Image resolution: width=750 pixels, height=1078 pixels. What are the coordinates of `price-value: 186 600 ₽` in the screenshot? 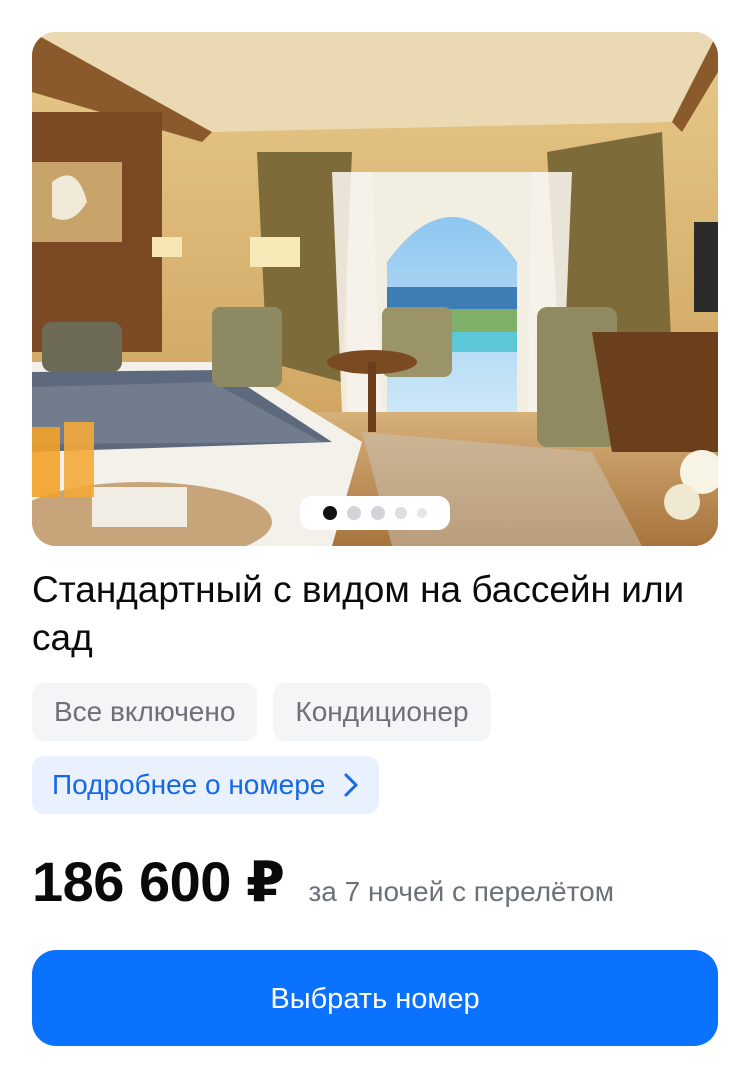 It's located at (158, 881).